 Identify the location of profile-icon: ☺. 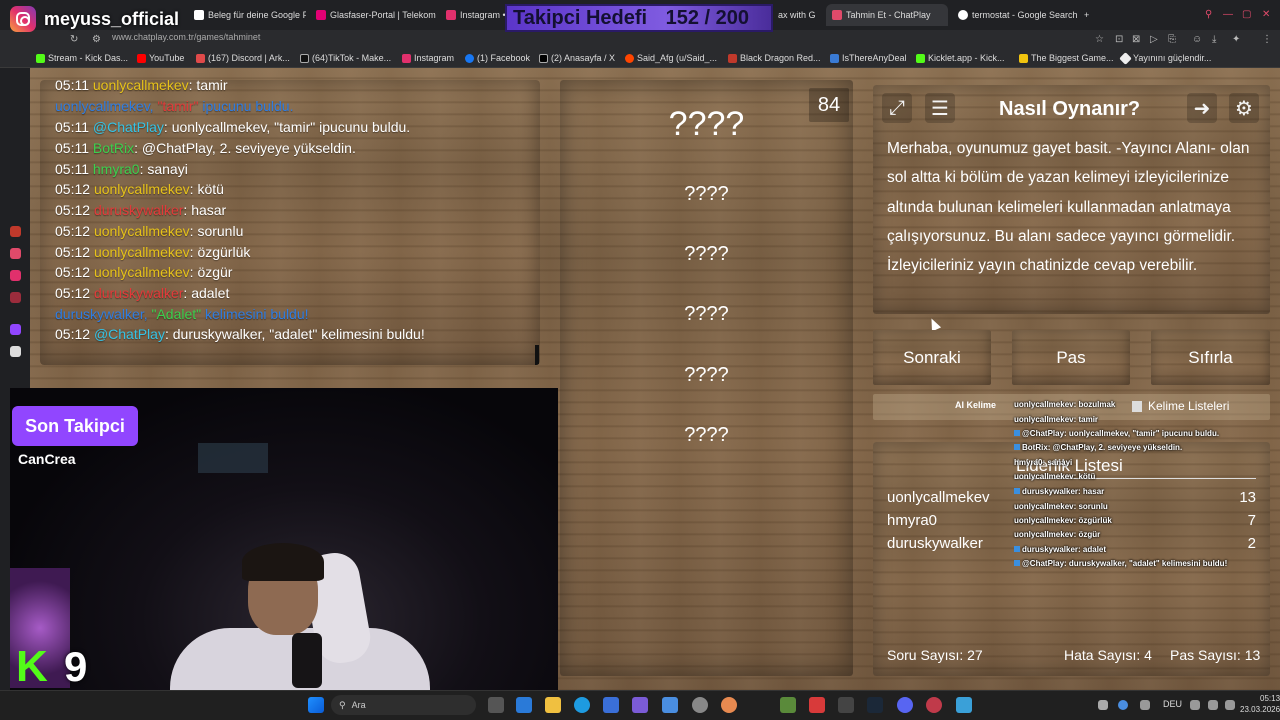
(1197, 39).